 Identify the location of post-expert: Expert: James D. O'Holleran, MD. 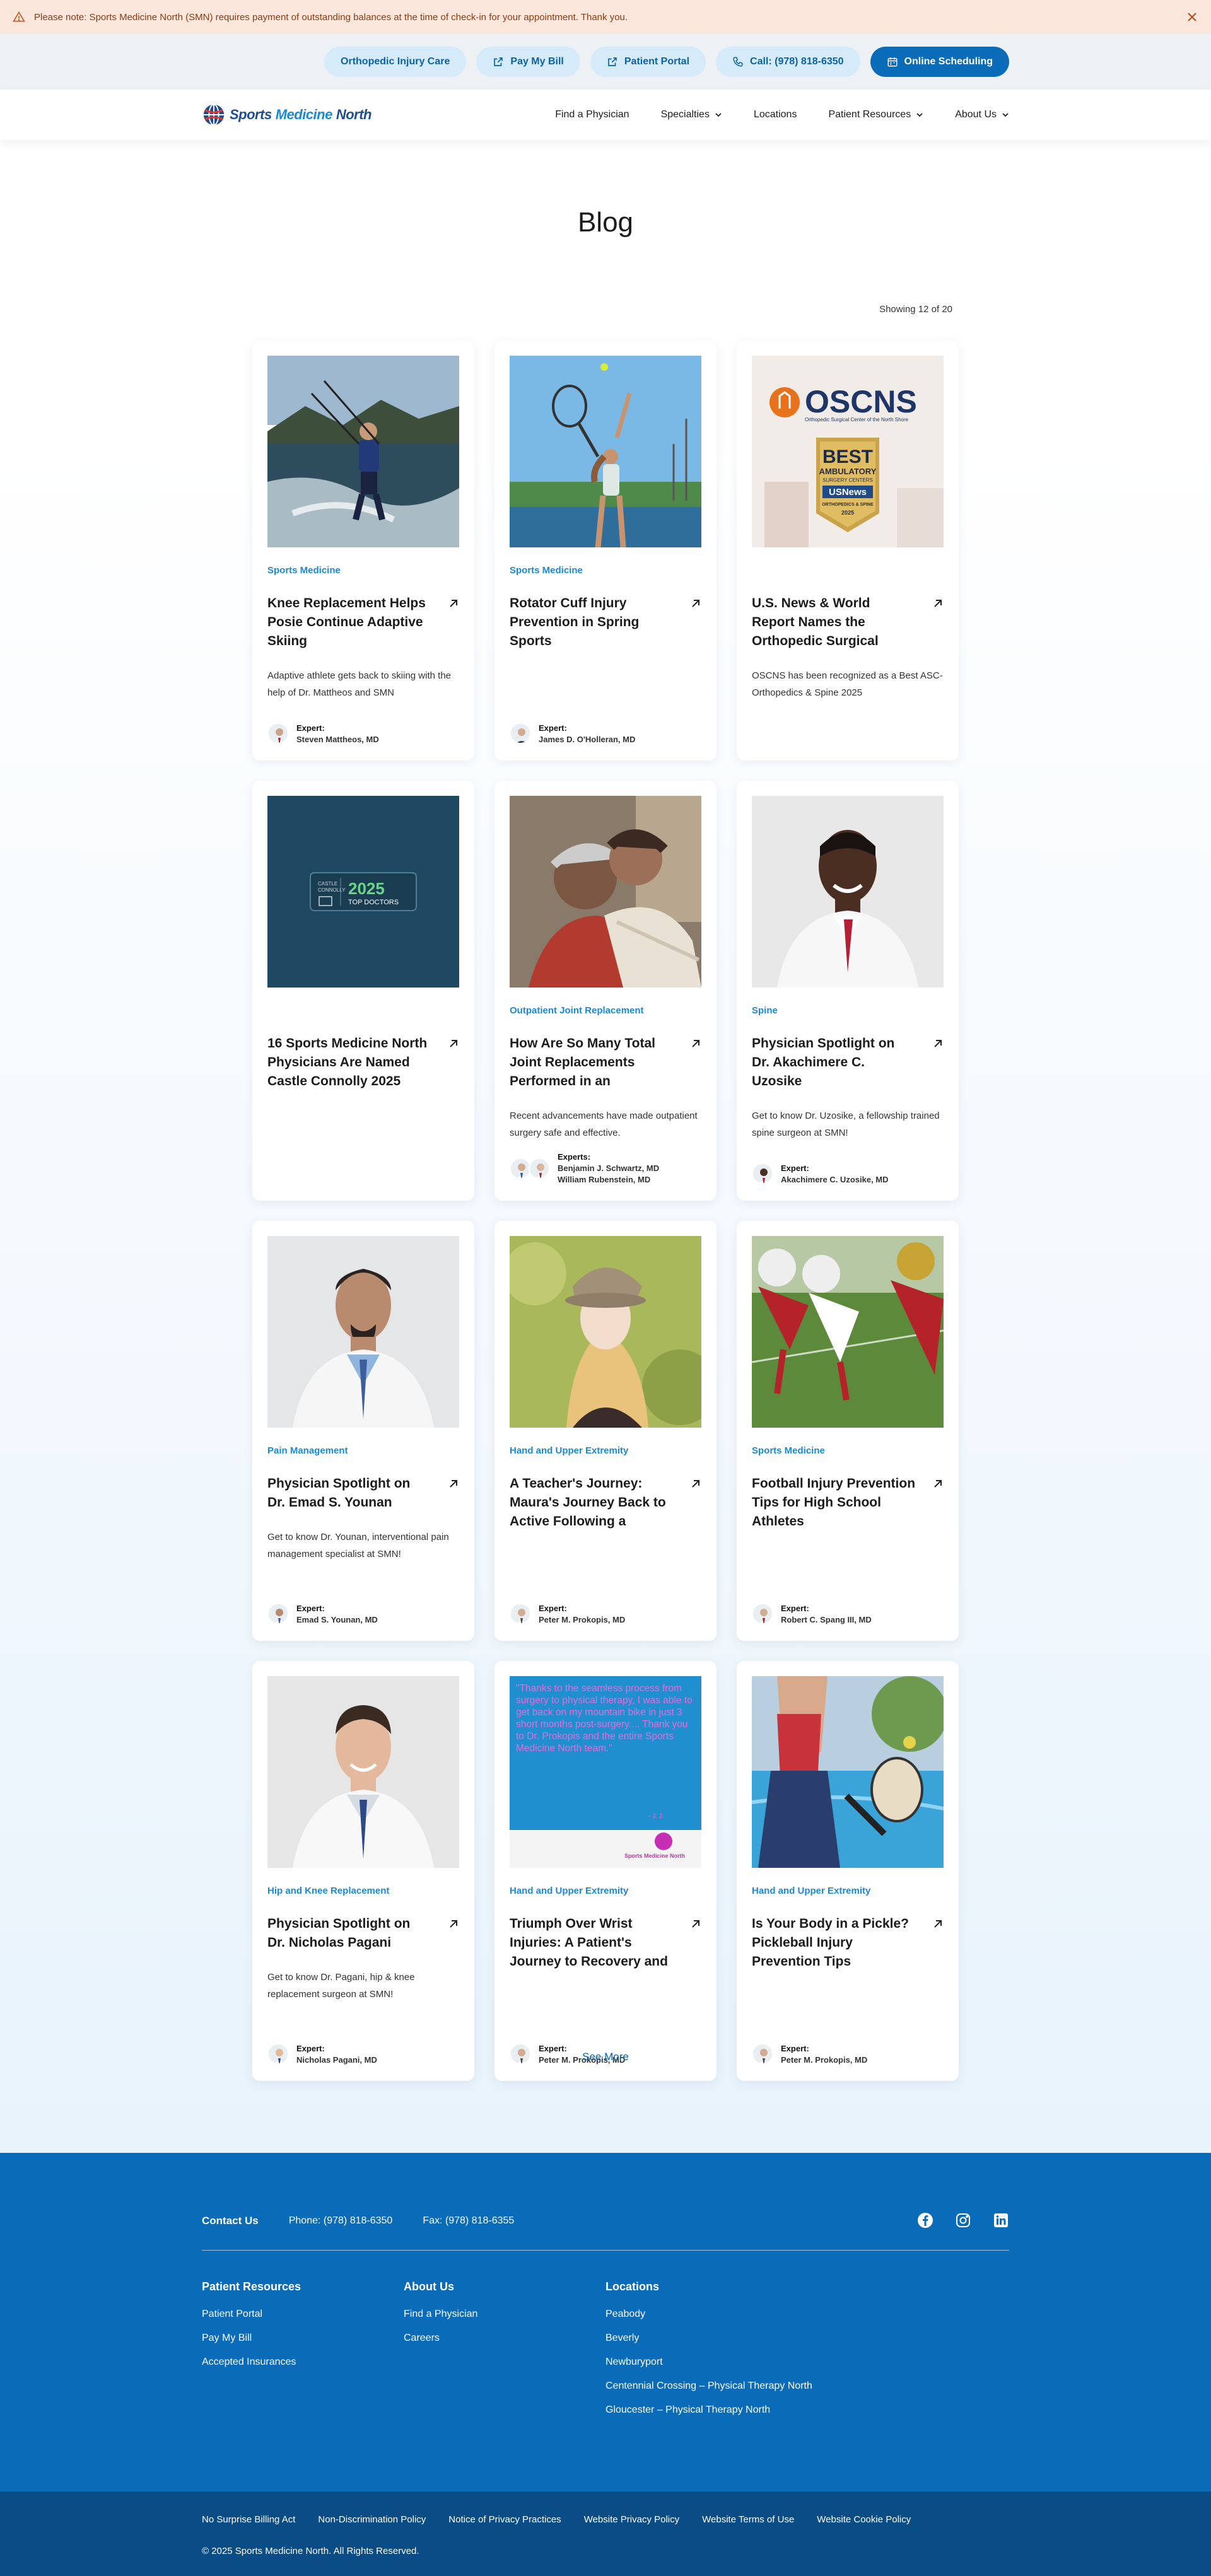
(572, 734).